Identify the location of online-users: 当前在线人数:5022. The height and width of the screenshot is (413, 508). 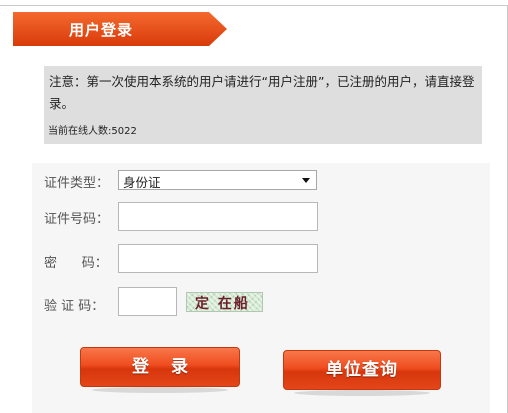
(92, 129).